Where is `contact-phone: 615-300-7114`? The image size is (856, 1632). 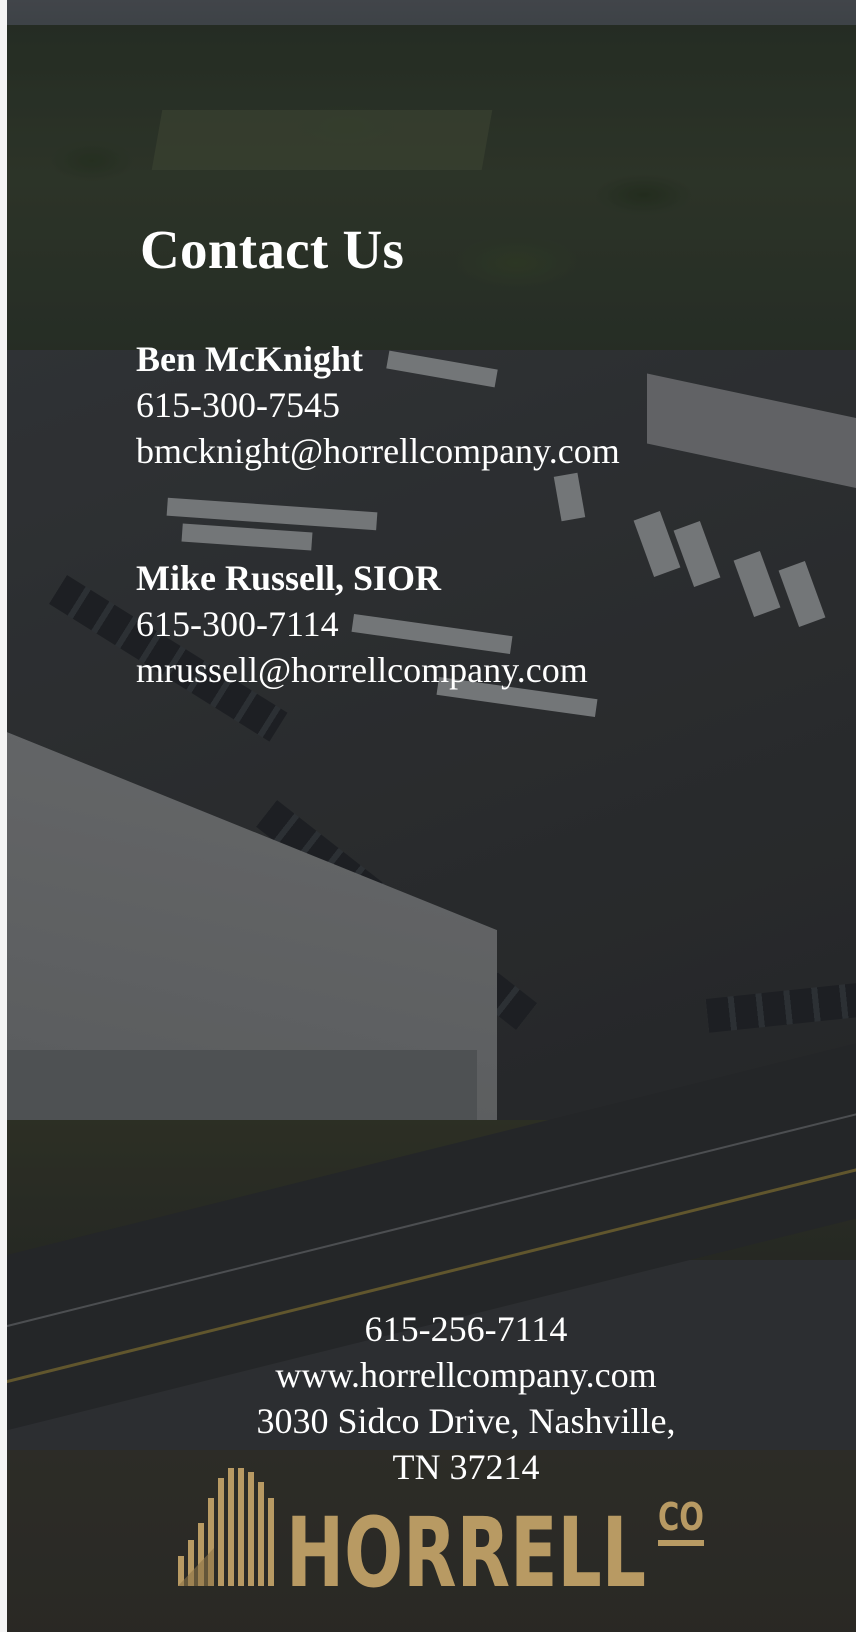
contact-phone: 615-300-7114 is located at coordinates (362, 624).